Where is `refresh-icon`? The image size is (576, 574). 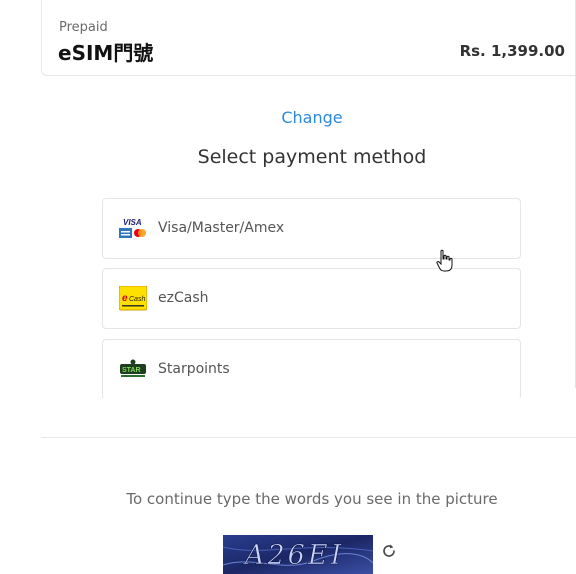 refresh-icon is located at coordinates (389, 551).